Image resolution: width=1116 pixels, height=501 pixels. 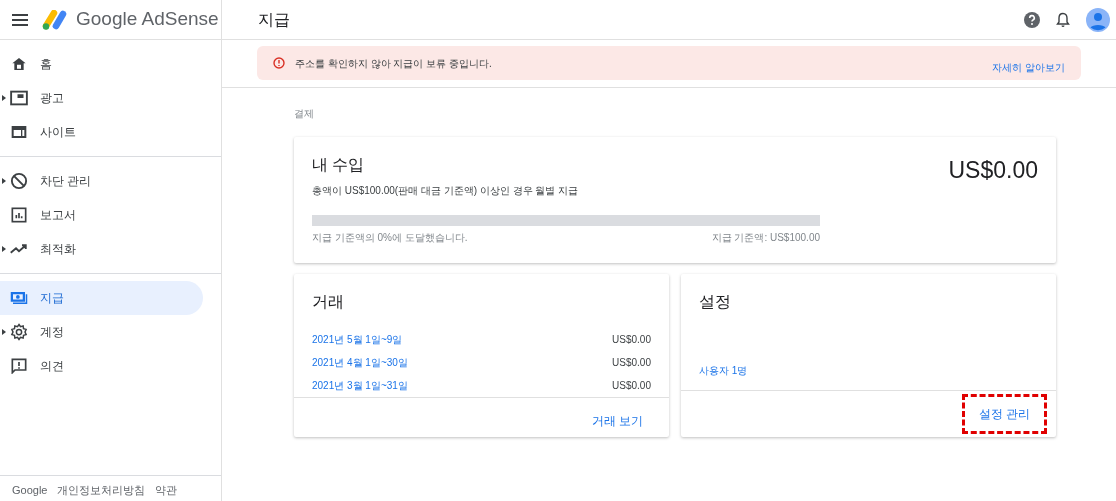 What do you see at coordinates (357, 339) in the screenshot?
I see `period-link: 2021년 5월 1일~9일` at bounding box center [357, 339].